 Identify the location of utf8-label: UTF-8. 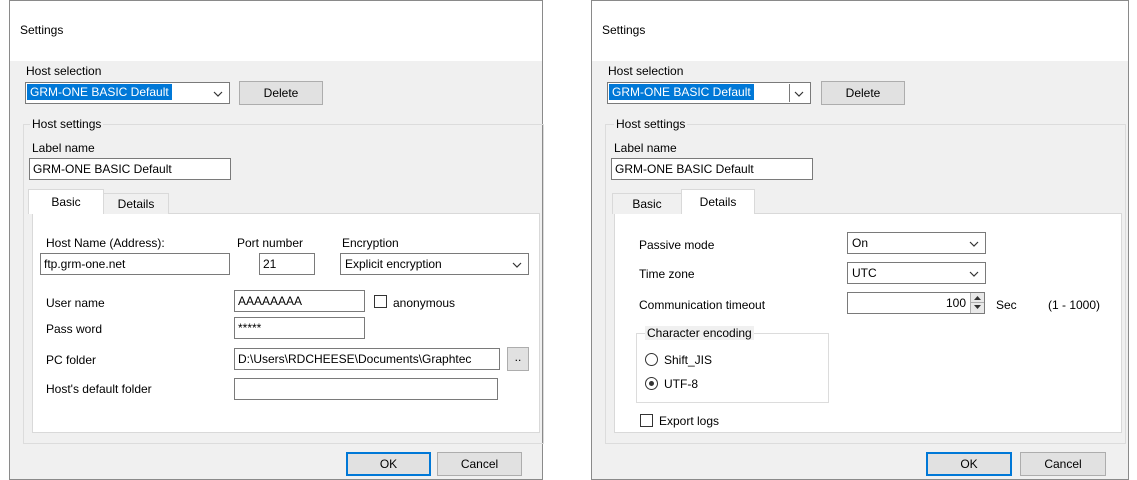
(681, 384).